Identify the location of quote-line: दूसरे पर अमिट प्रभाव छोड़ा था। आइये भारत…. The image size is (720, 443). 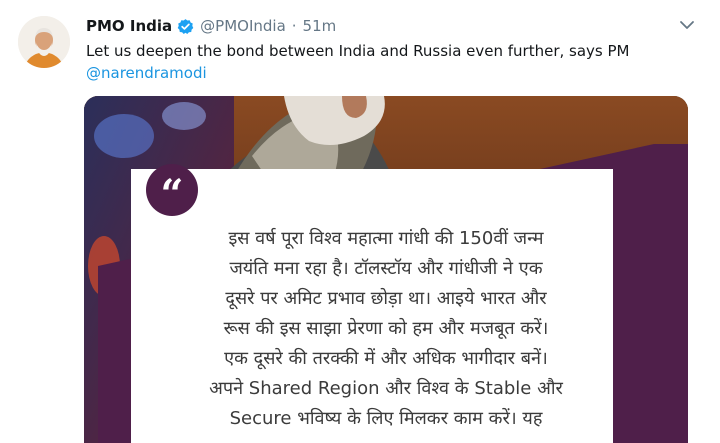
(386, 298).